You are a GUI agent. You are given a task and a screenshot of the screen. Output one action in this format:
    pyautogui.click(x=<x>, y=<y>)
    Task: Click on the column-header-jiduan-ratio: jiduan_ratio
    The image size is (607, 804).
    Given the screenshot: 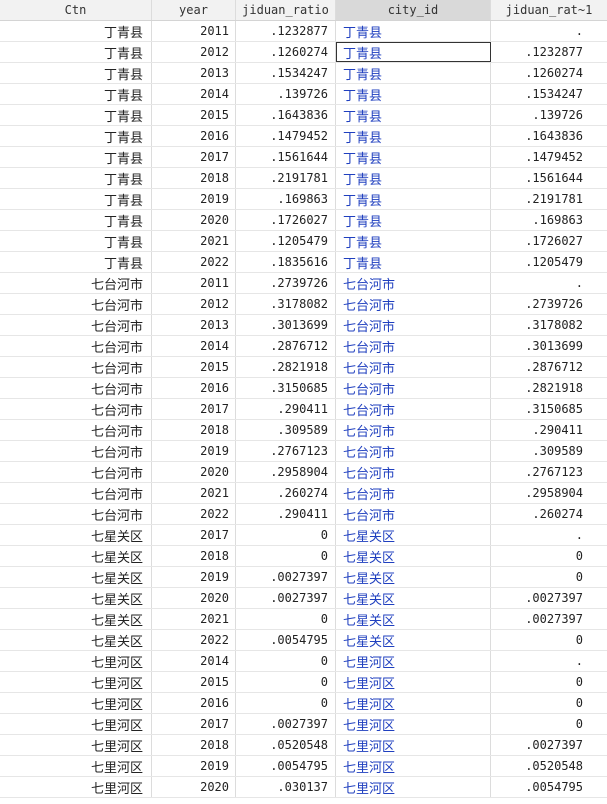 What is the action you would take?
    pyautogui.click(x=286, y=10)
    